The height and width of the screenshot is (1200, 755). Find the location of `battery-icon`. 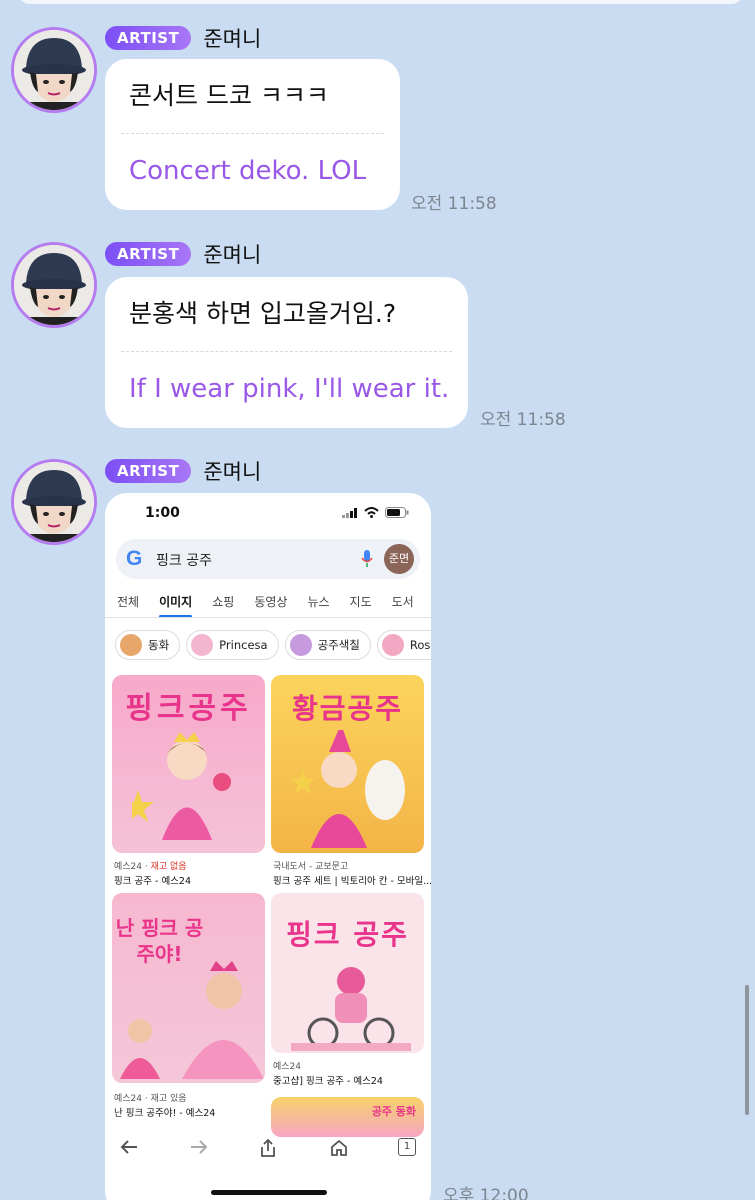

battery-icon is located at coordinates (397, 512).